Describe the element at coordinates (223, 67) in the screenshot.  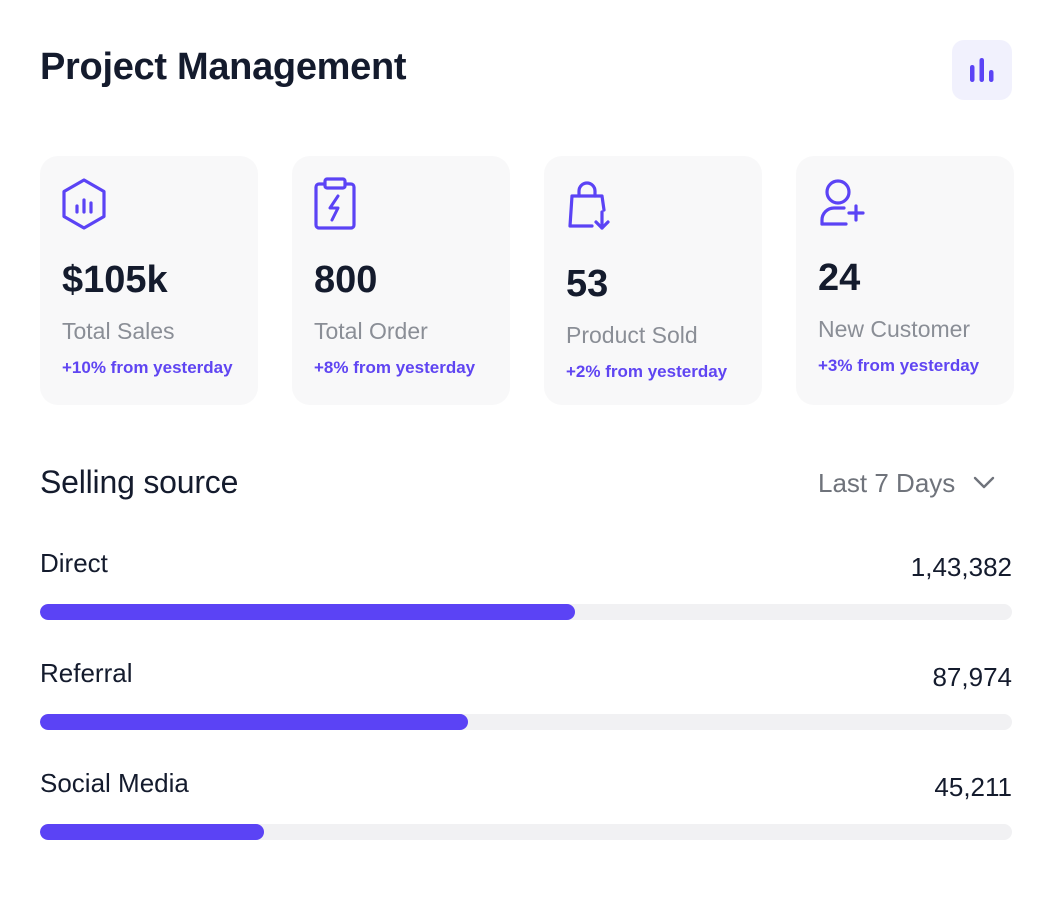
I see `page-title: Project Management` at that location.